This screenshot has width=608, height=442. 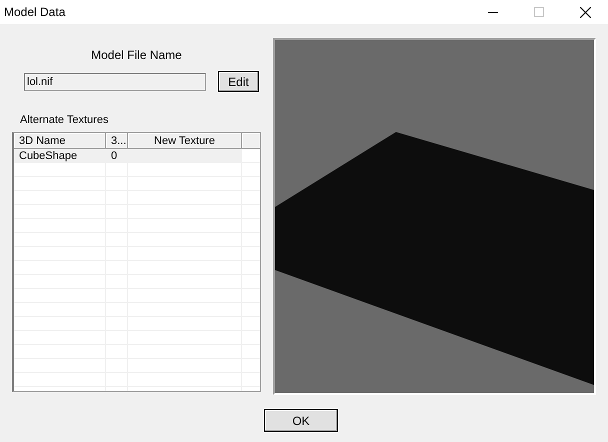 I want to click on table-cell: 0, so click(x=117, y=156).